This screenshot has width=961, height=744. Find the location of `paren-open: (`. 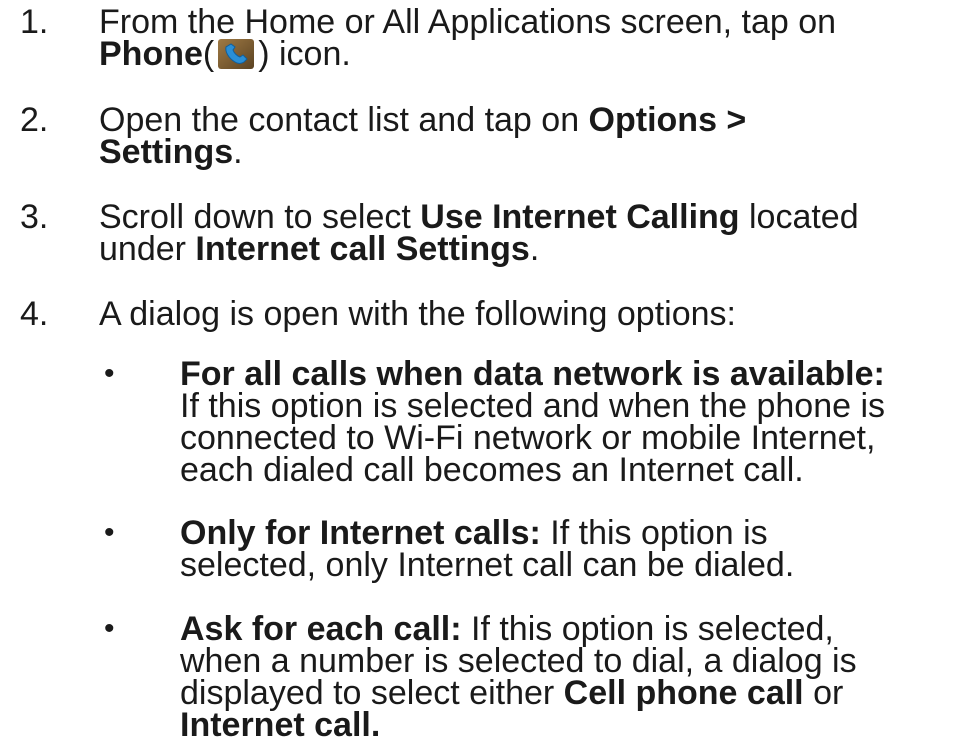

paren-open: ( is located at coordinates (208, 54).